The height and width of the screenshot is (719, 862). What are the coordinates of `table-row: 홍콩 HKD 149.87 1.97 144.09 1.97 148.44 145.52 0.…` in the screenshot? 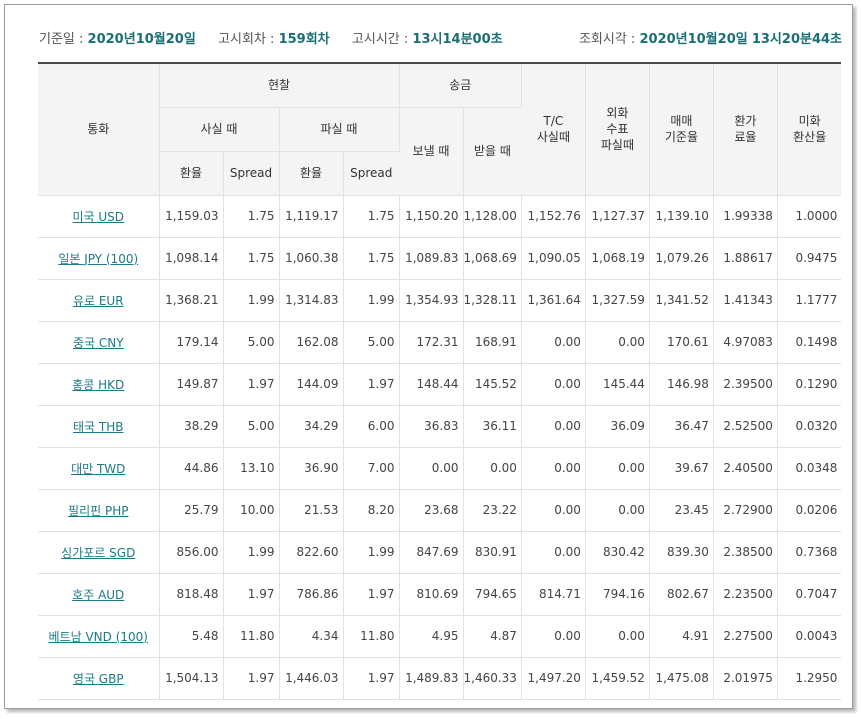 It's located at (440, 384).